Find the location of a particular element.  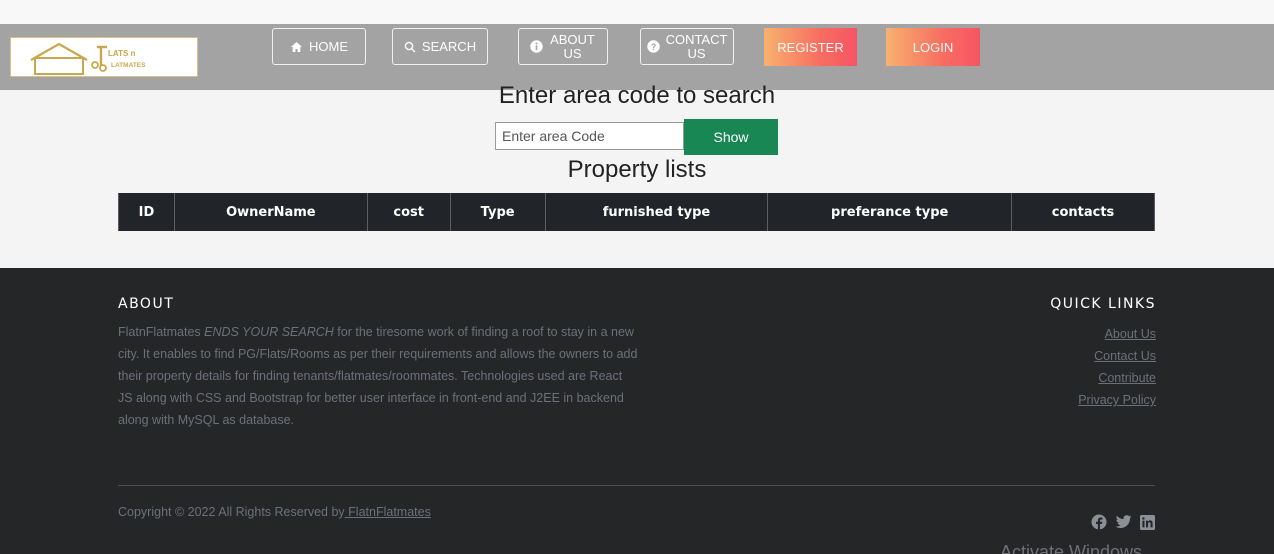

linkedin-icon is located at coordinates (1147, 522).